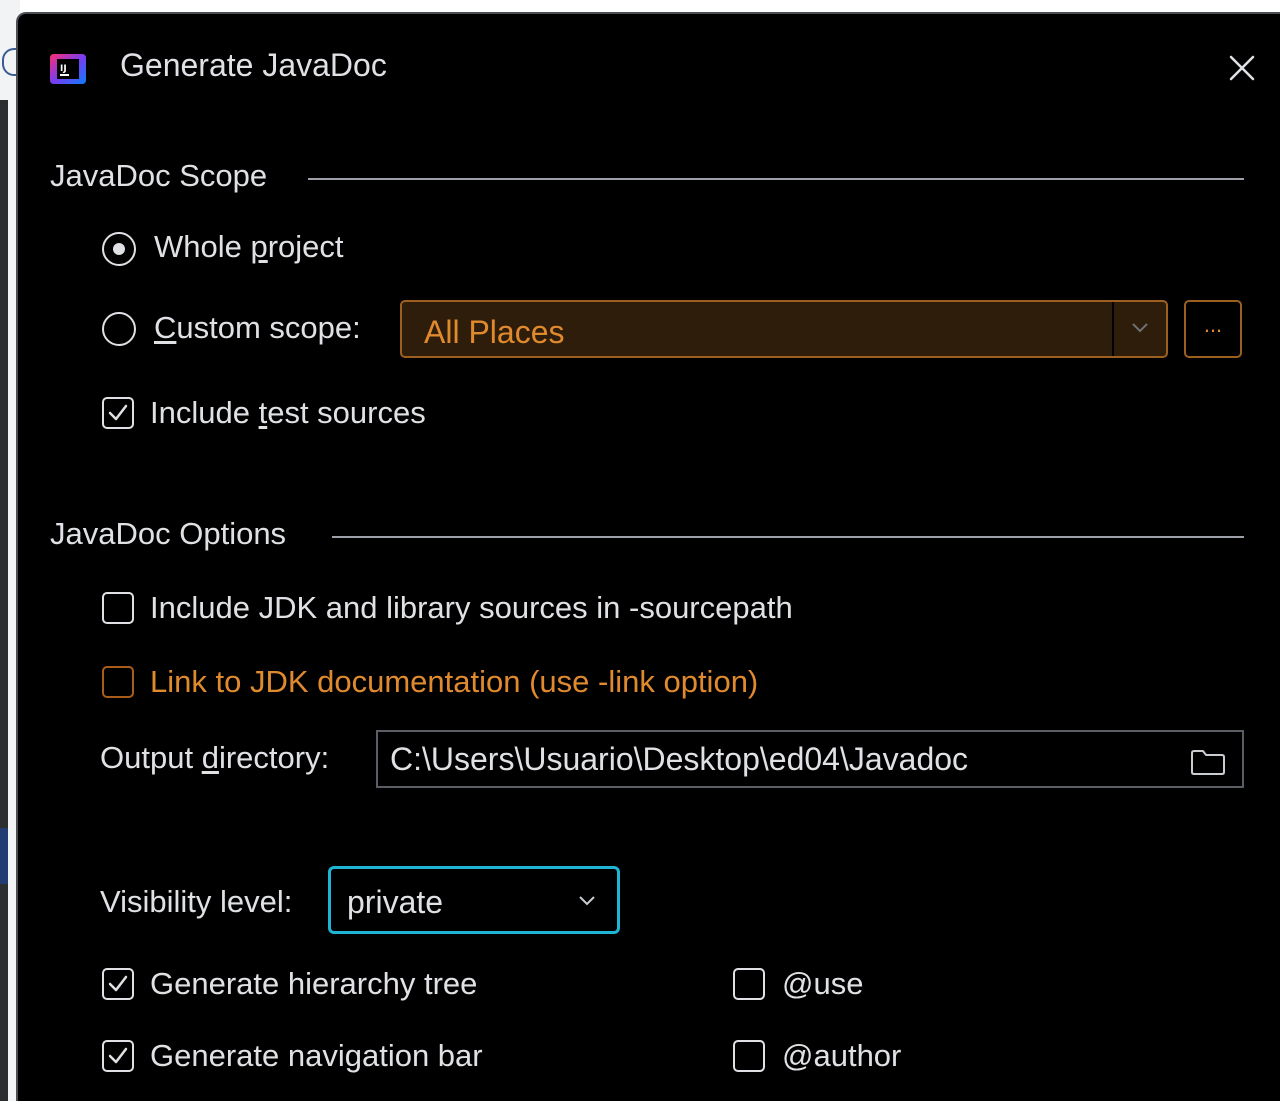 Image resolution: width=1280 pixels, height=1101 pixels. What do you see at coordinates (196, 901) in the screenshot?
I see `visibility-level-label: Visibility level:` at bounding box center [196, 901].